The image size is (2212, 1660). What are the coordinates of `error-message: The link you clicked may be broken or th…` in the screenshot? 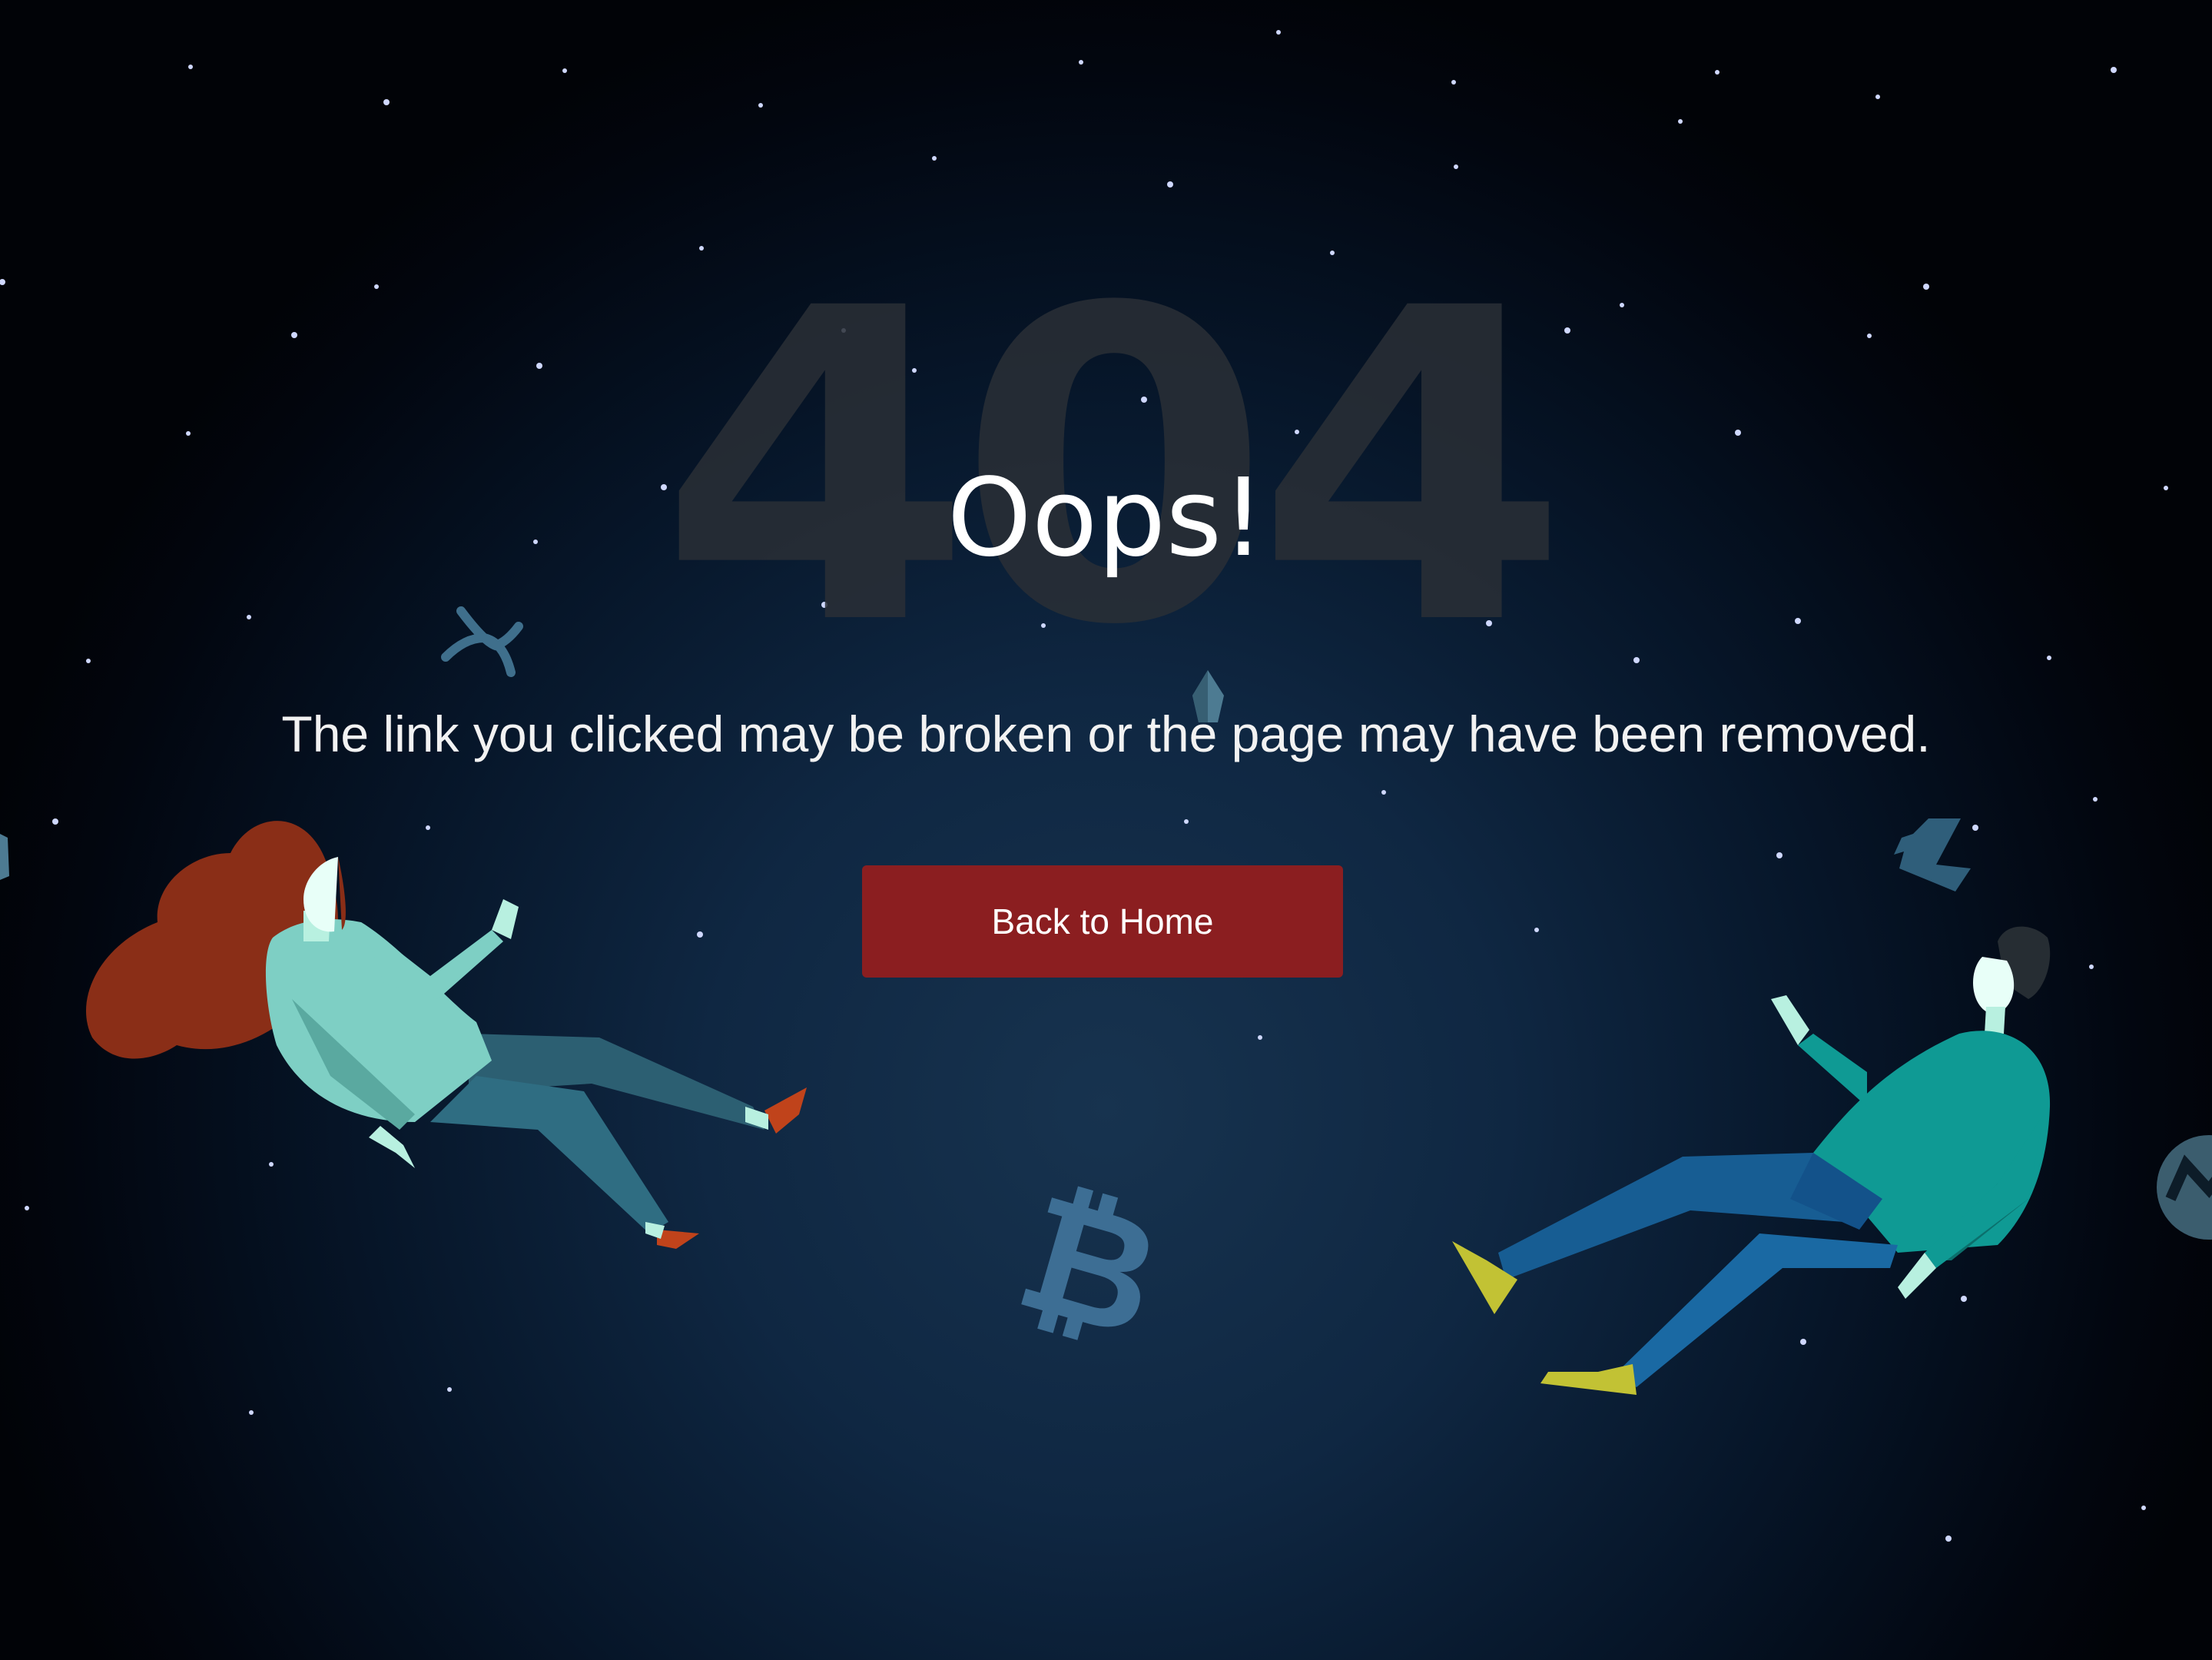 It's located at (1106, 734).